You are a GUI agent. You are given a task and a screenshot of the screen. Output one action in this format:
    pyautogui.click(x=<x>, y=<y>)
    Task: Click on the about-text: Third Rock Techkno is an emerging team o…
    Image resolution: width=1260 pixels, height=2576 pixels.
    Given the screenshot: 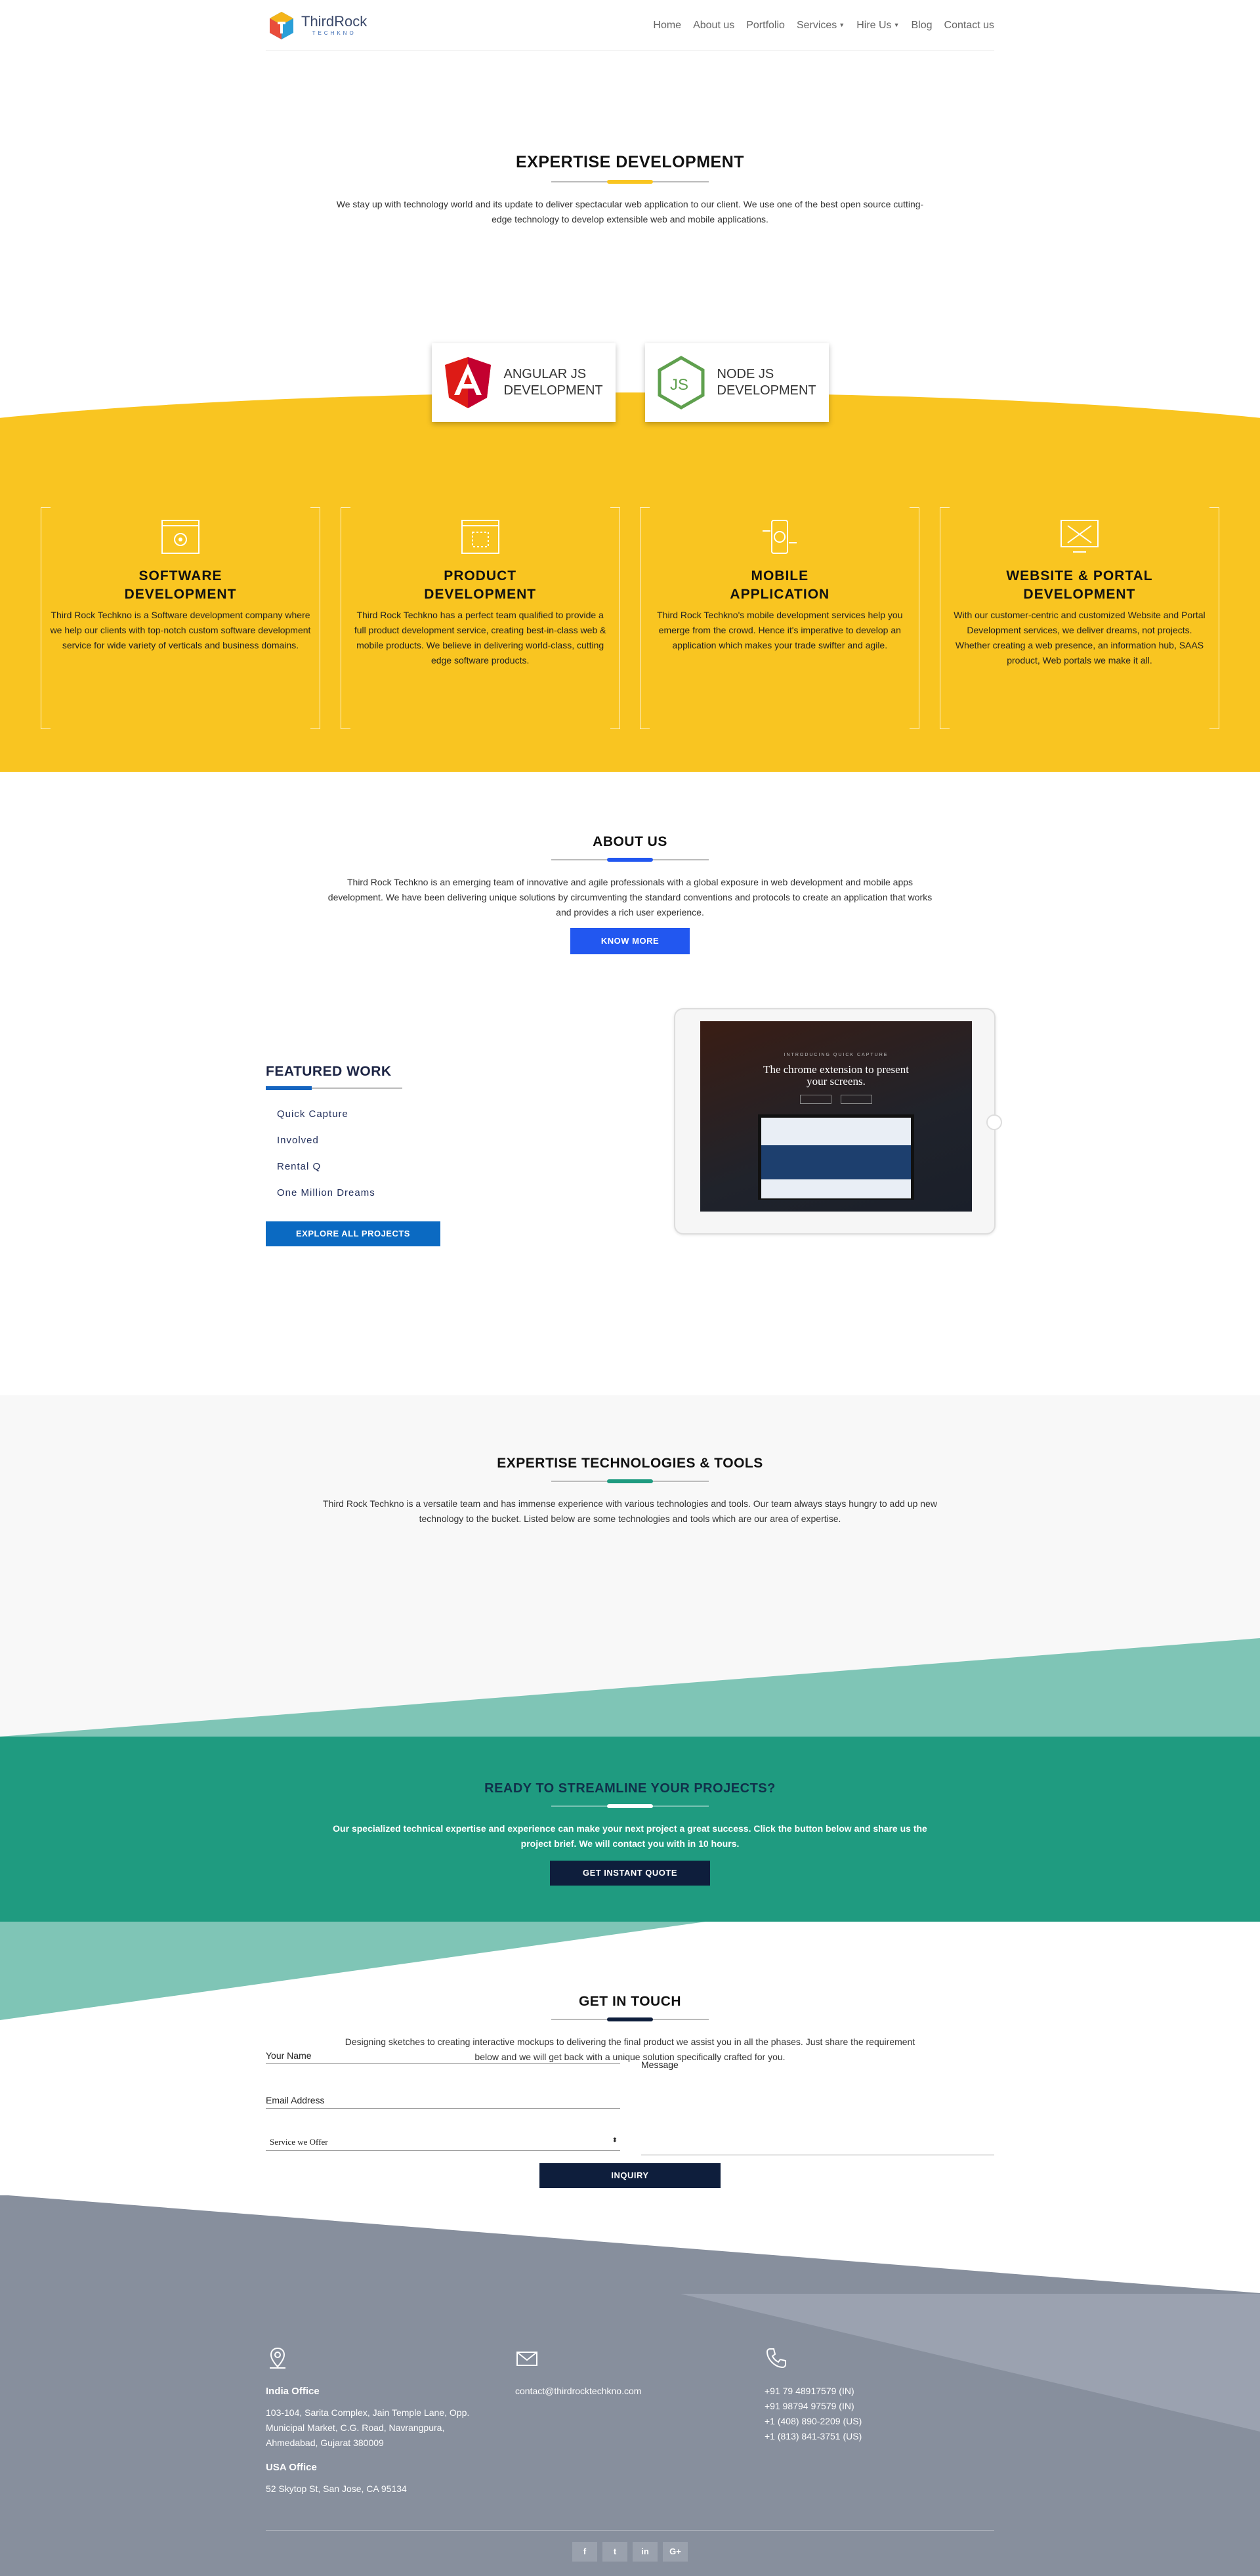 What is the action you would take?
    pyautogui.click(x=630, y=897)
    